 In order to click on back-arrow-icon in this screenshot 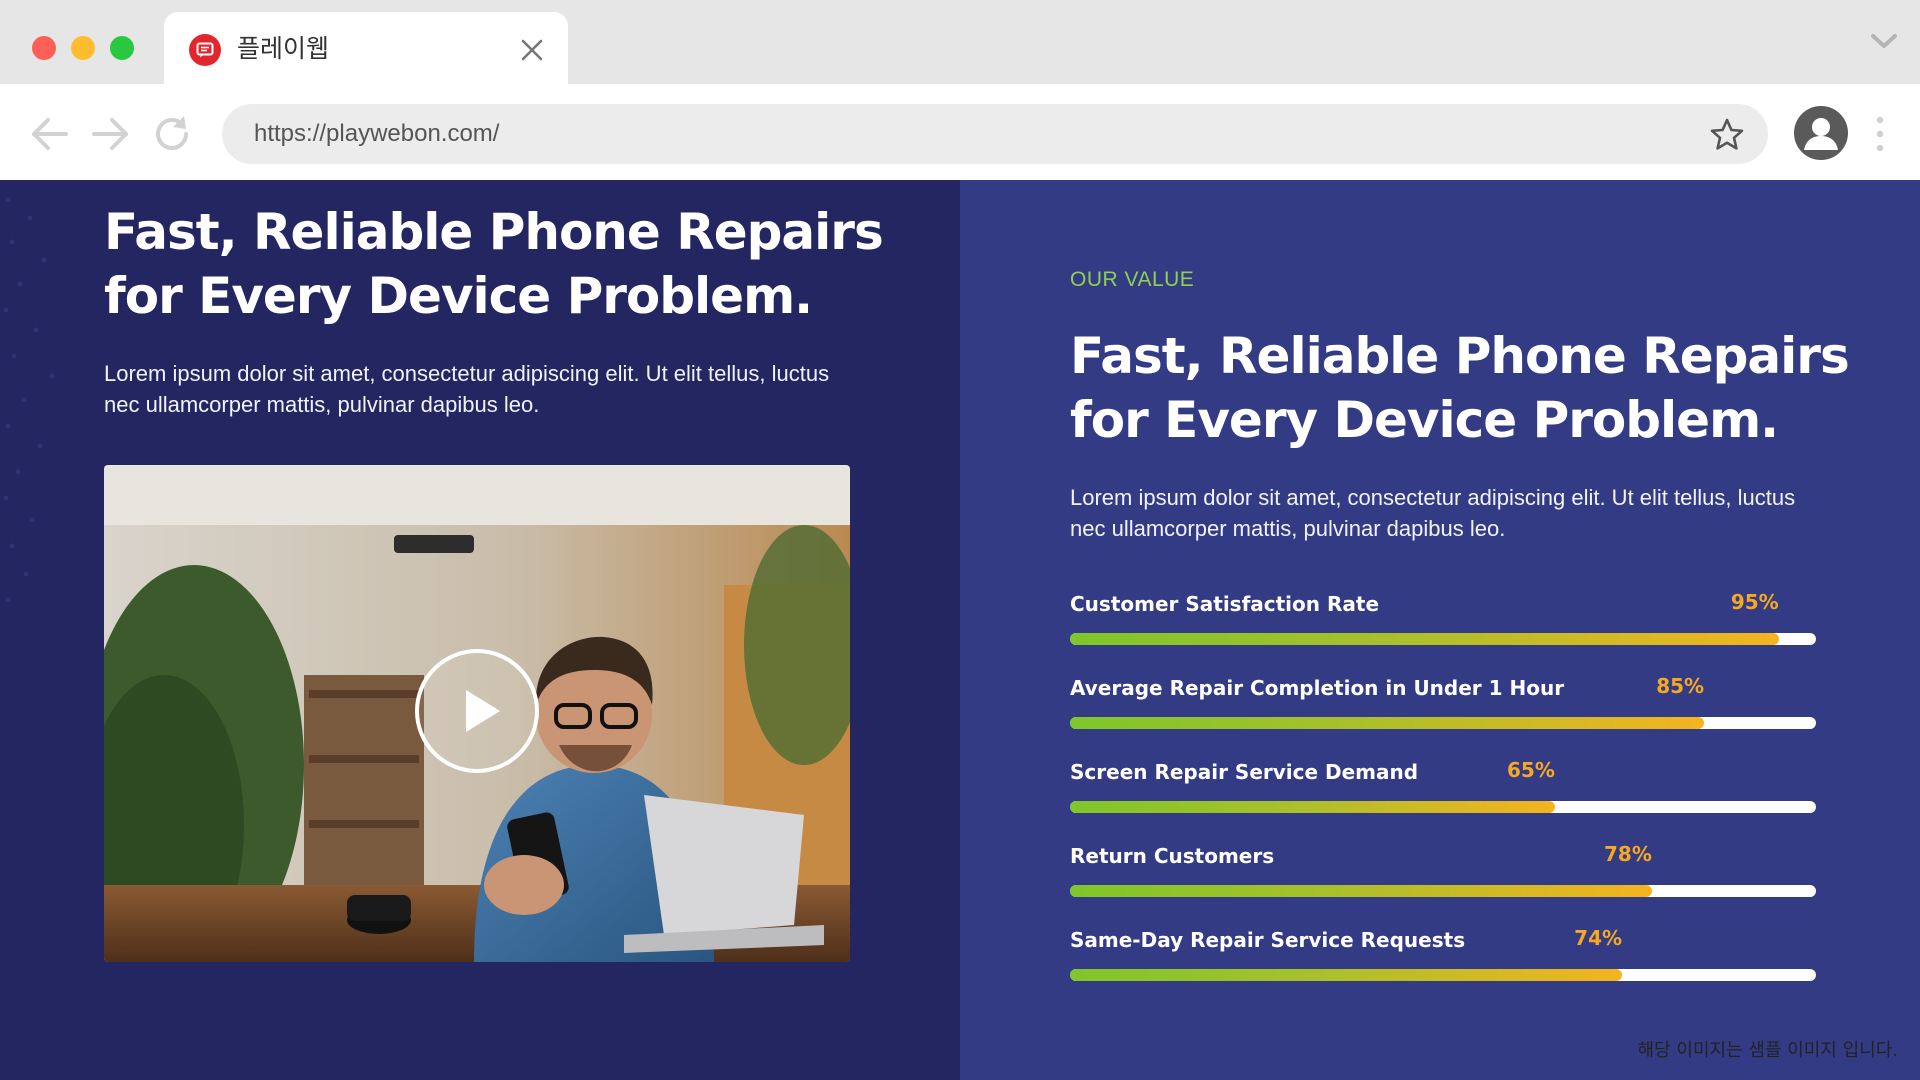, I will do `click(50, 134)`.